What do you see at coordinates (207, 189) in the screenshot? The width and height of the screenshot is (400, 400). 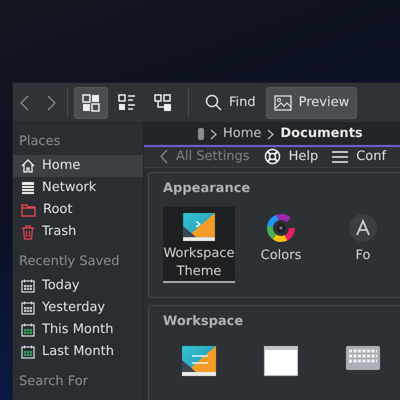 I see `group-heading: Appearance` at bounding box center [207, 189].